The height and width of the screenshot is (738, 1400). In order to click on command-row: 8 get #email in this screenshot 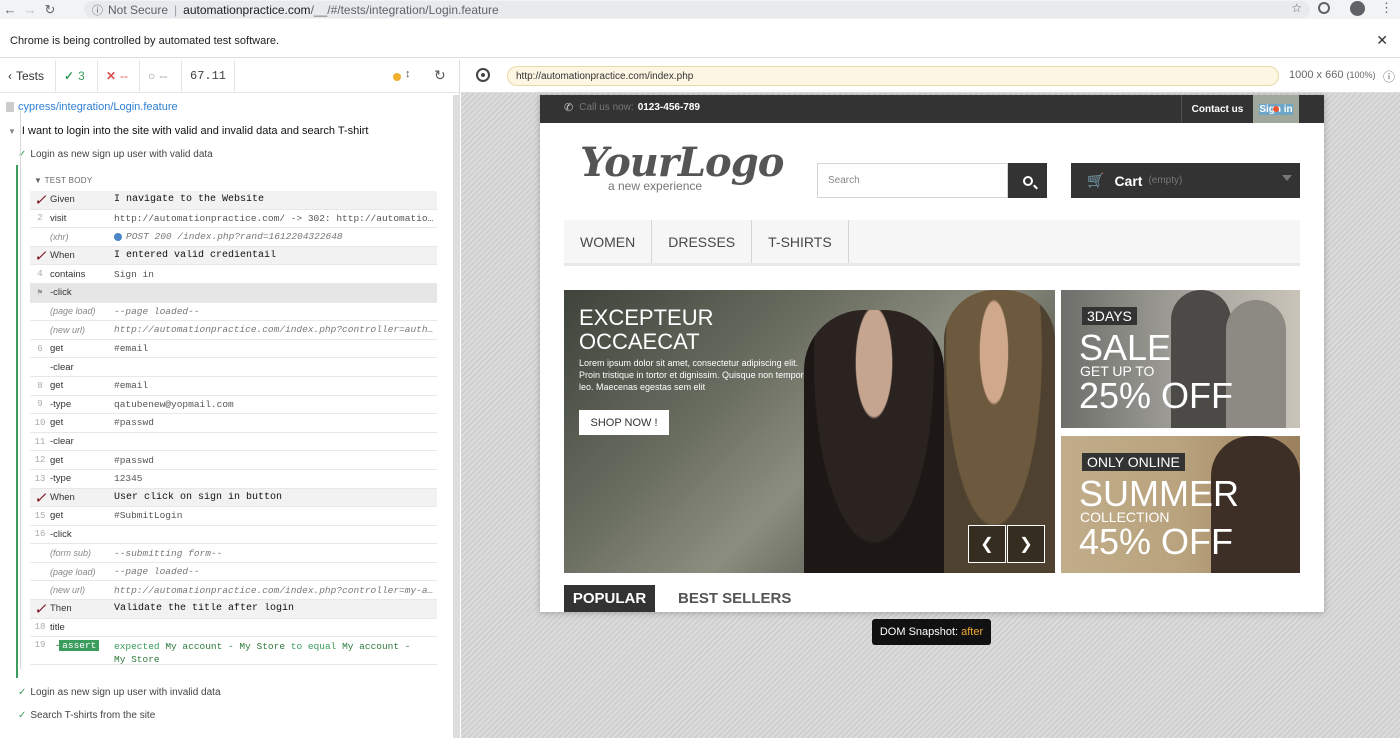, I will do `click(233, 386)`.